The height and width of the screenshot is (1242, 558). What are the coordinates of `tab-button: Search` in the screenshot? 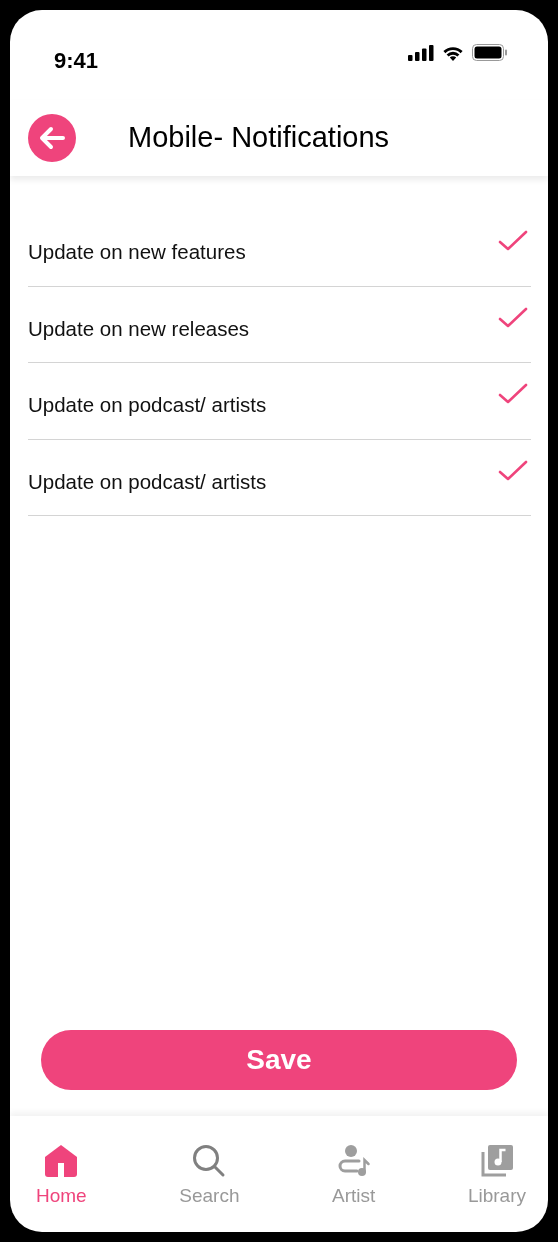 It's located at (209, 1174).